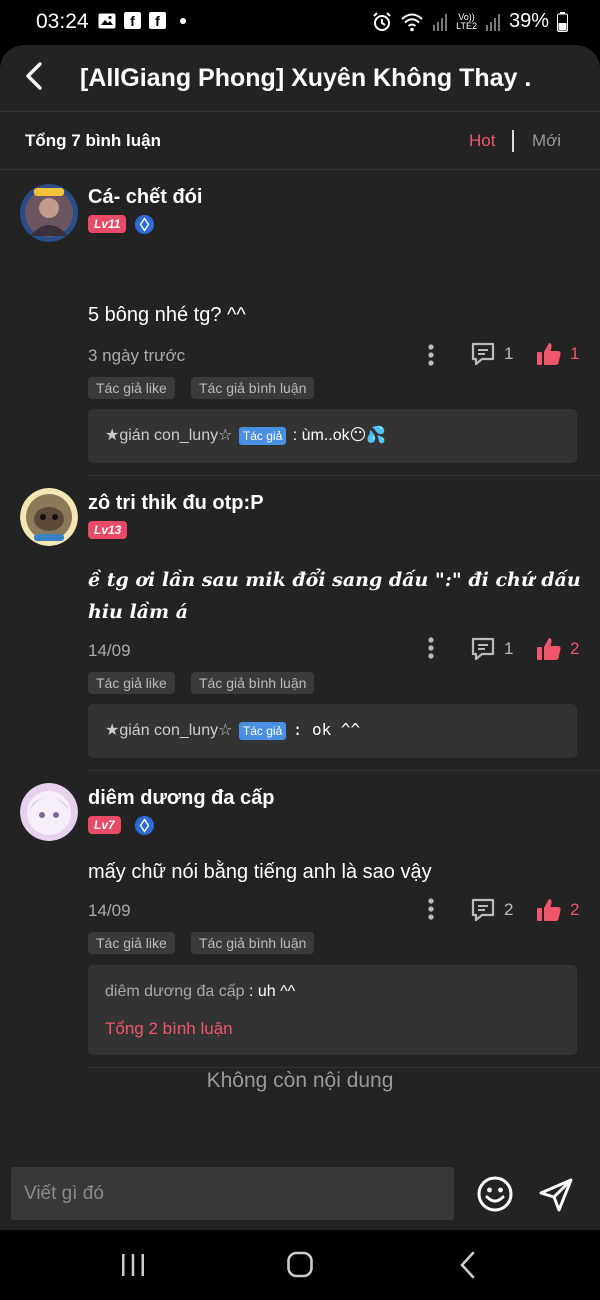 Image resolution: width=600 pixels, height=1300 pixels. Describe the element at coordinates (260, 872) in the screenshot. I see `comment-content: mấy chữ nói bằng tiếng anh là sao vậy` at that location.